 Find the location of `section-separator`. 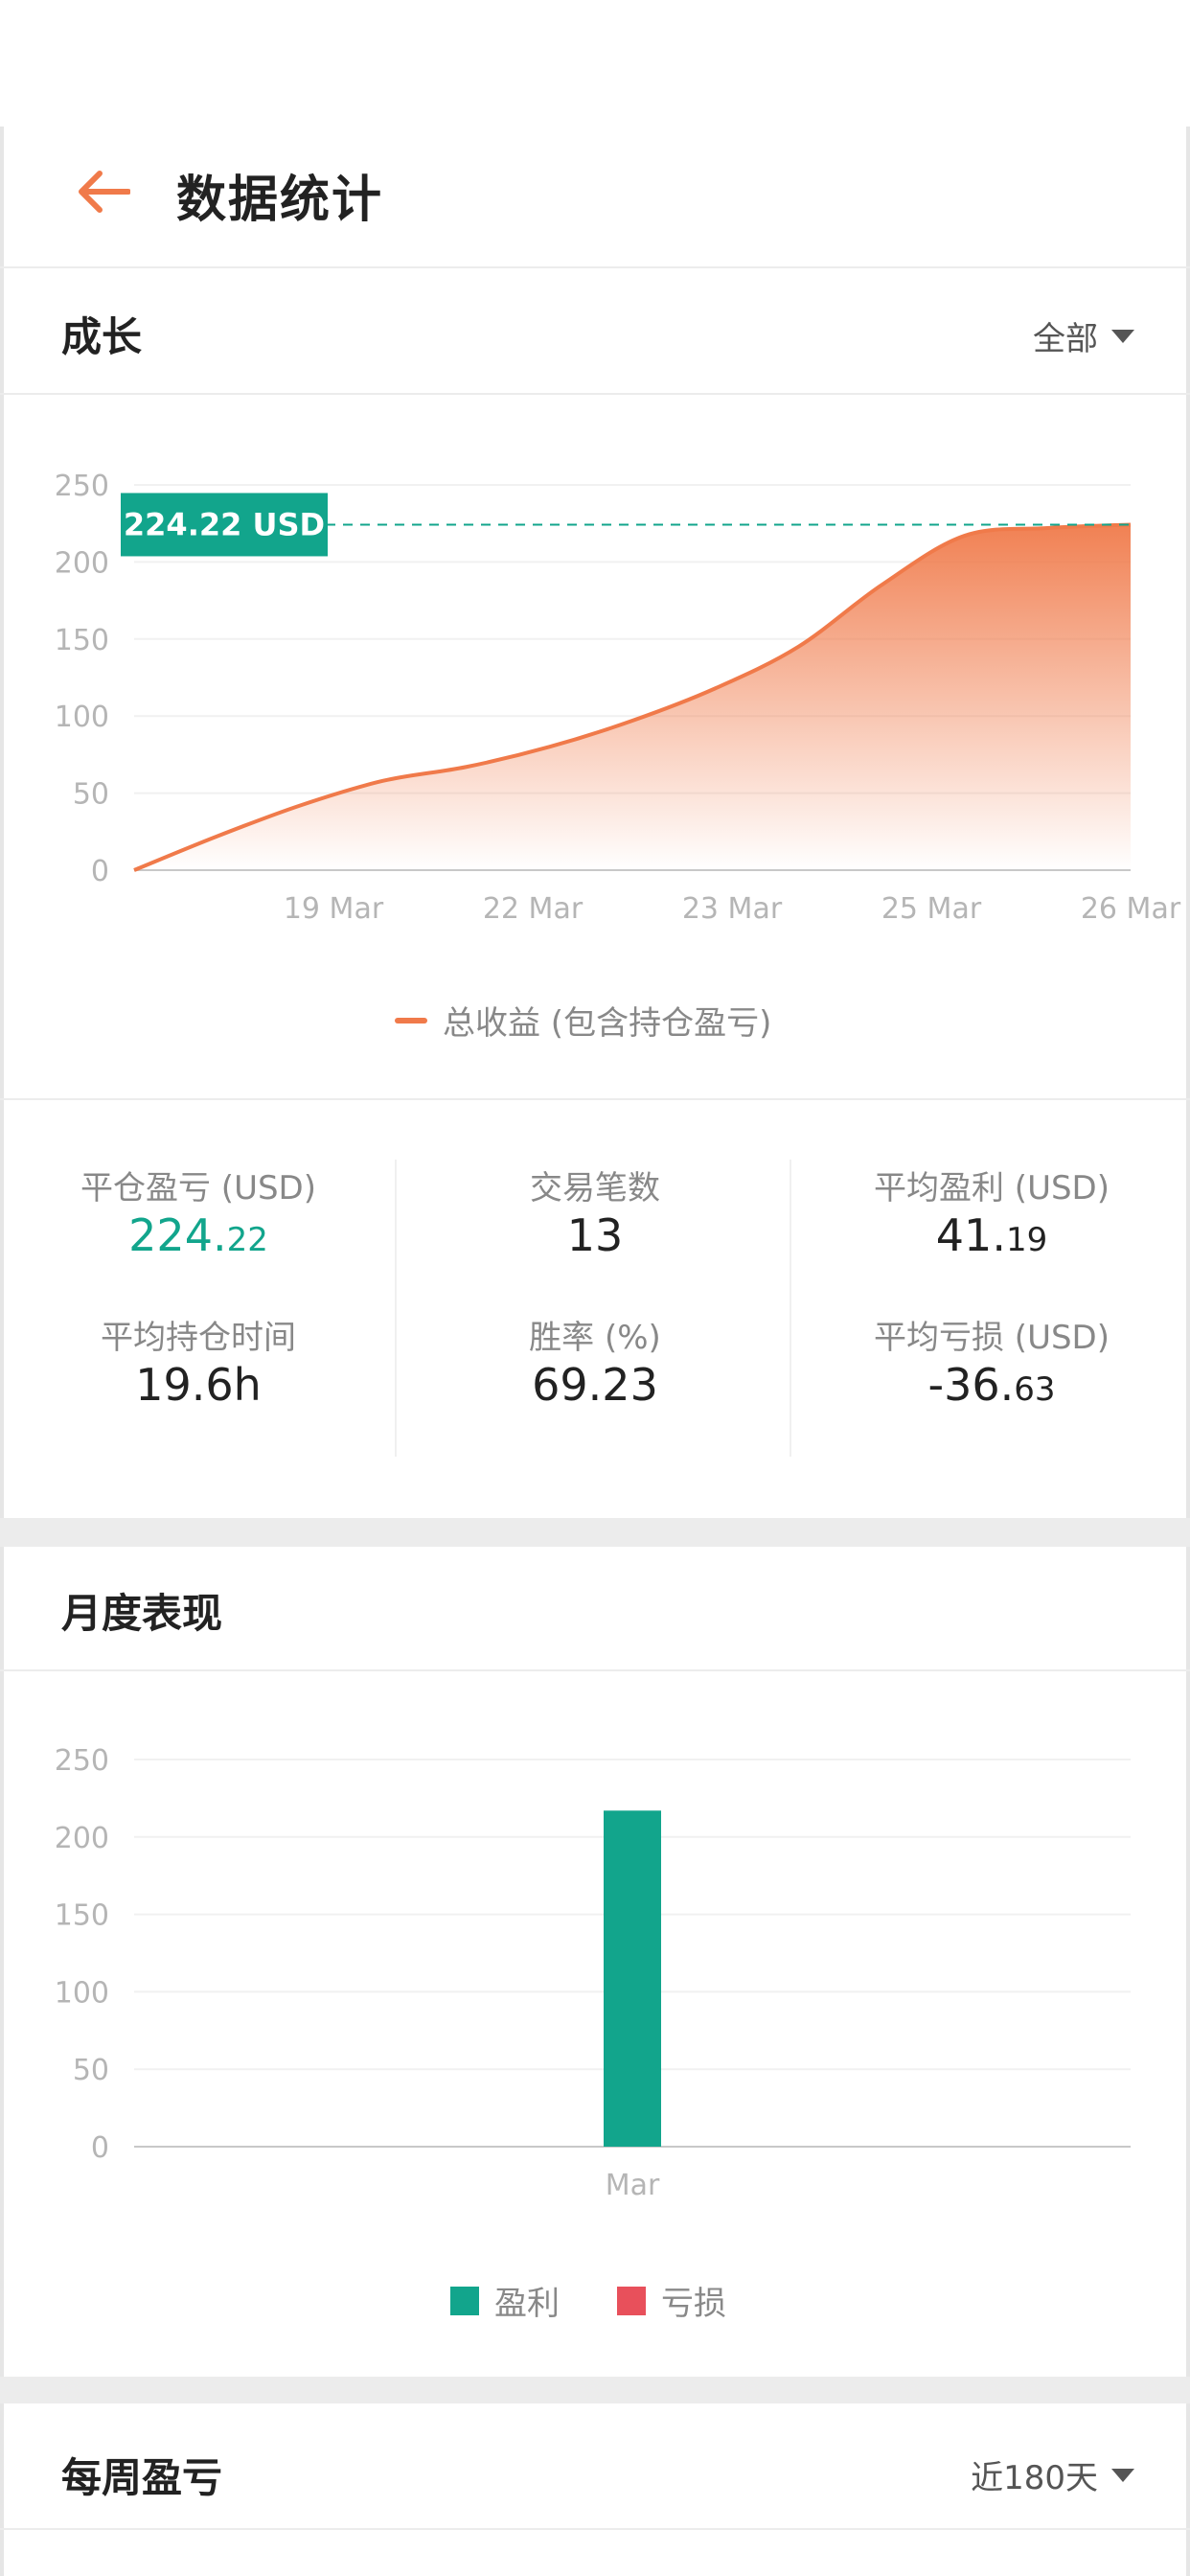

section-separator is located at coordinates (595, 1532).